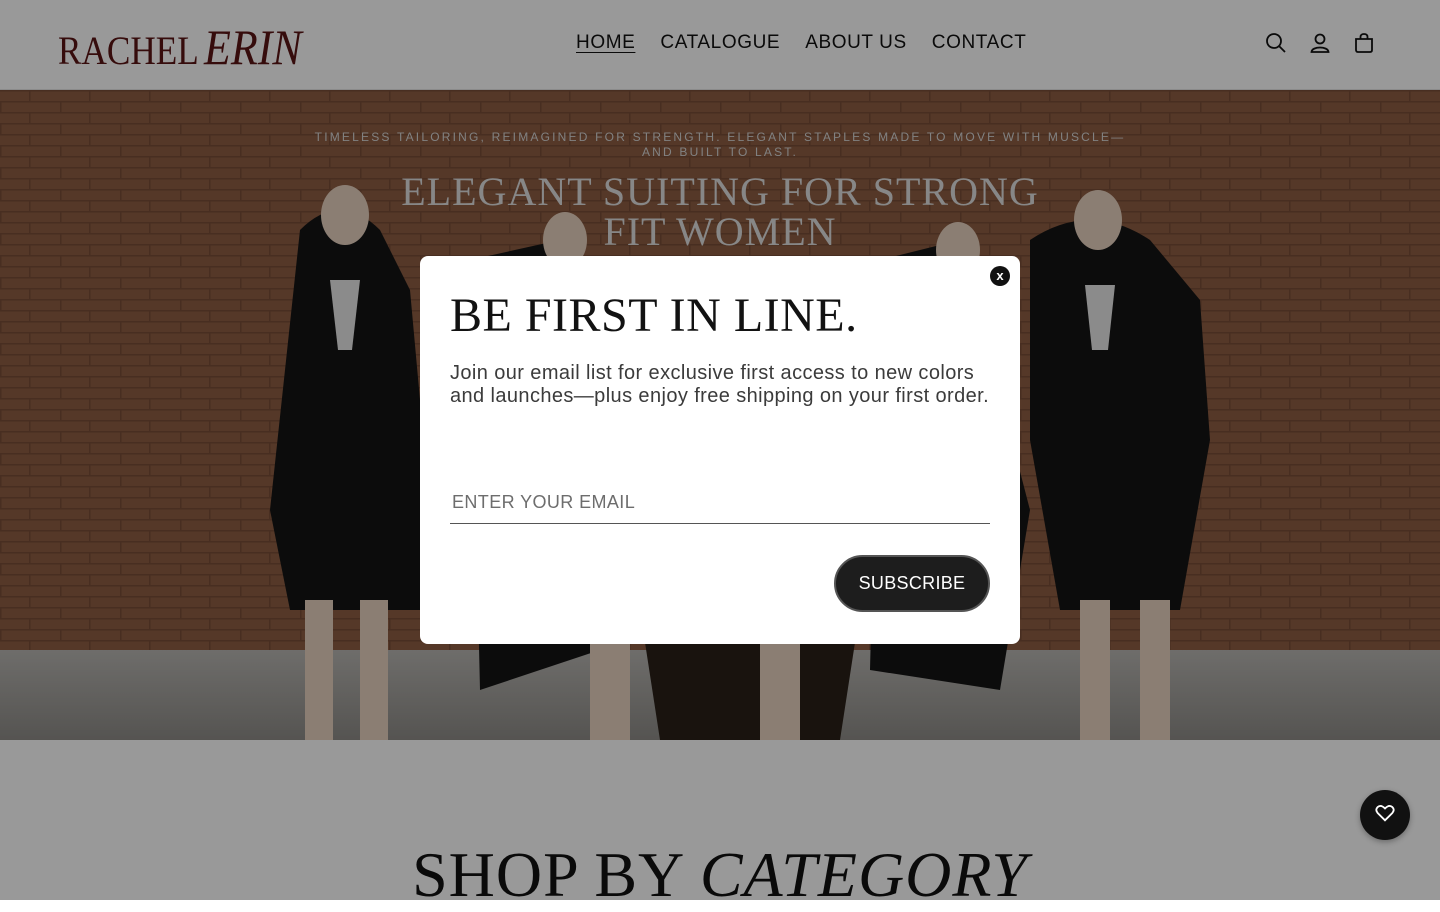 The height and width of the screenshot is (912, 1440). Describe the element at coordinates (1000, 276) in the screenshot. I see `close-icon: x` at that location.